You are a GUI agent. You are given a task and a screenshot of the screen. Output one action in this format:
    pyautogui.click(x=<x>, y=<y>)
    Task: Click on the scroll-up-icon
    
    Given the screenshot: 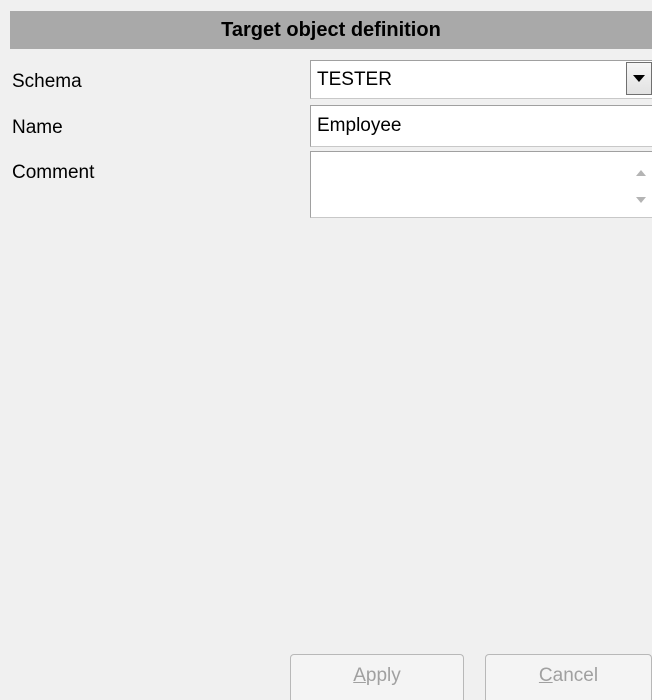 What is the action you would take?
    pyautogui.click(x=641, y=173)
    